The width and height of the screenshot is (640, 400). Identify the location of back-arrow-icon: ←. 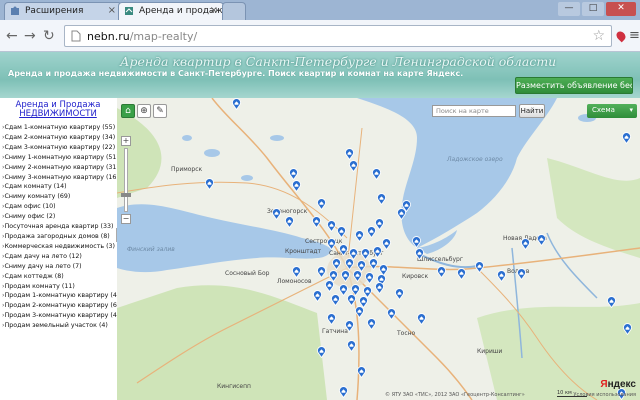
(12, 36).